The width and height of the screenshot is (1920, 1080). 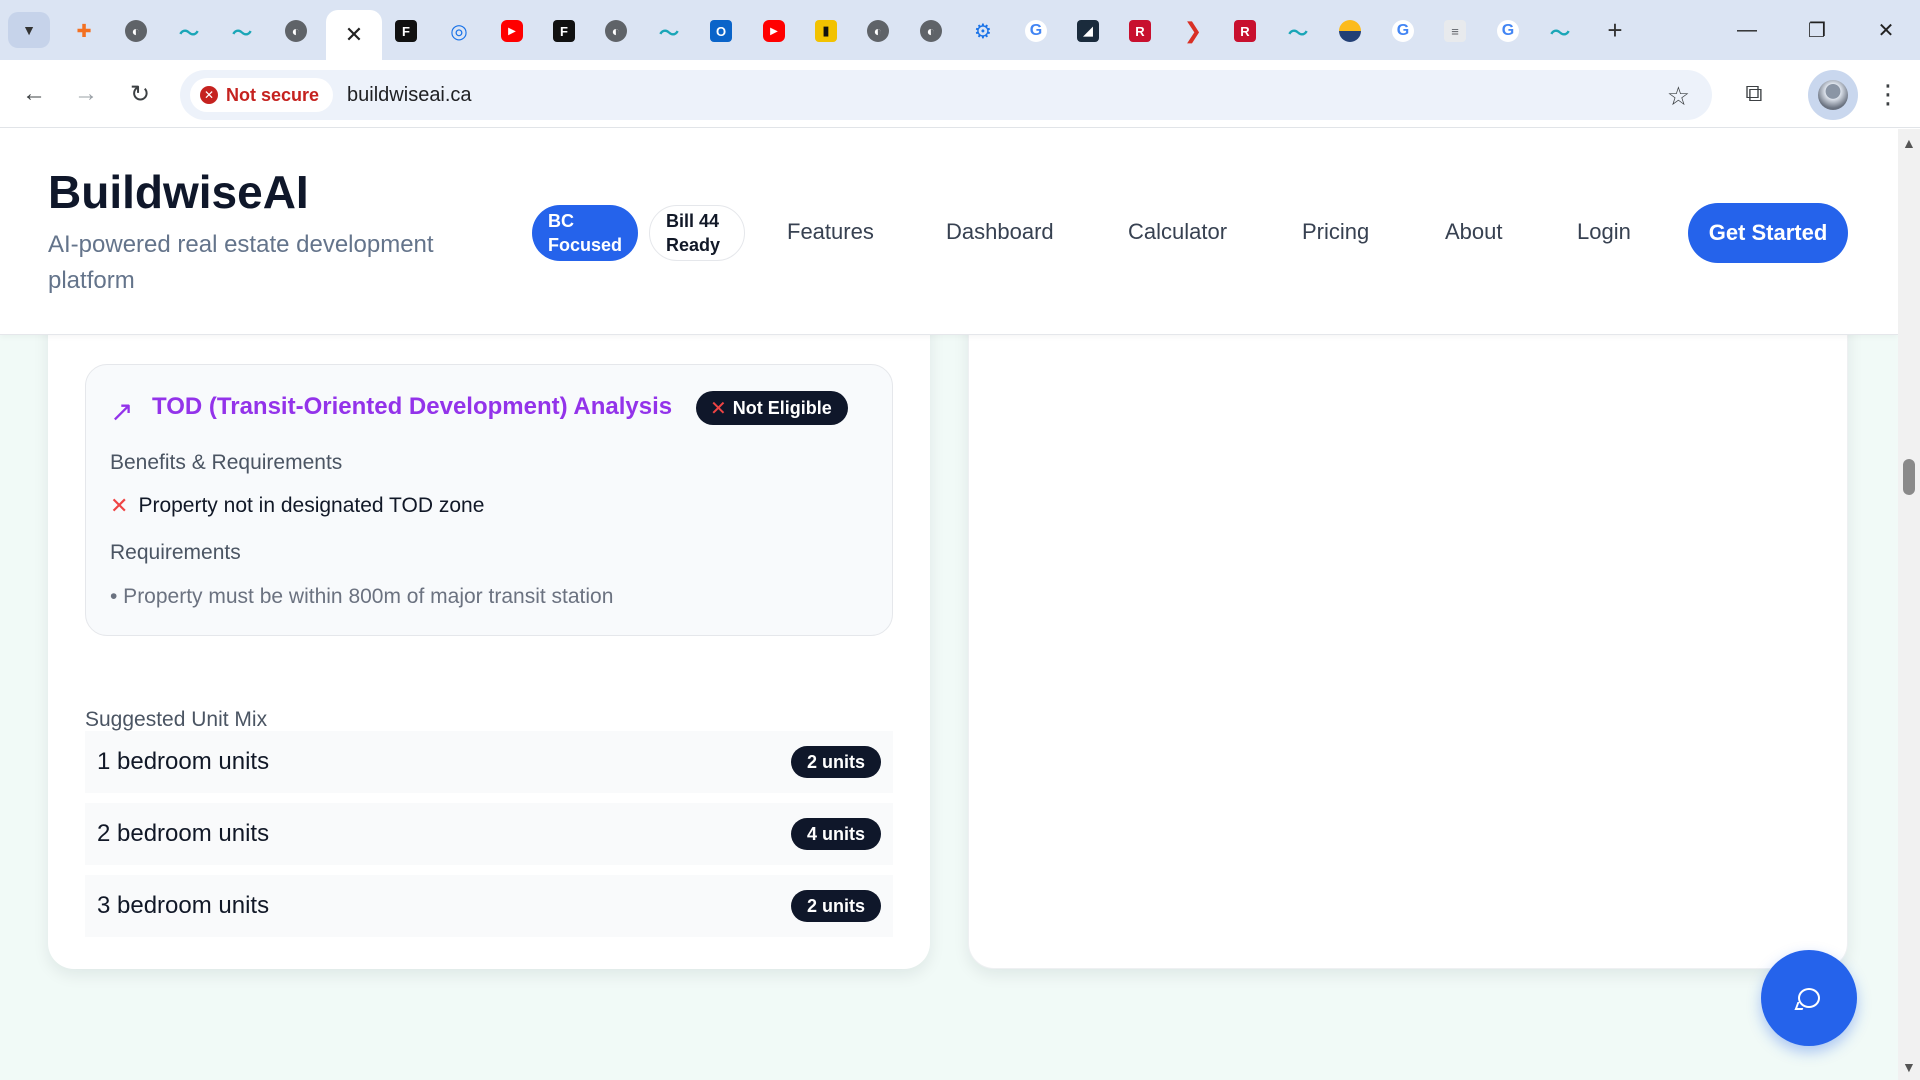 What do you see at coordinates (983, 31) in the screenshot?
I see `tab: ⚙` at bounding box center [983, 31].